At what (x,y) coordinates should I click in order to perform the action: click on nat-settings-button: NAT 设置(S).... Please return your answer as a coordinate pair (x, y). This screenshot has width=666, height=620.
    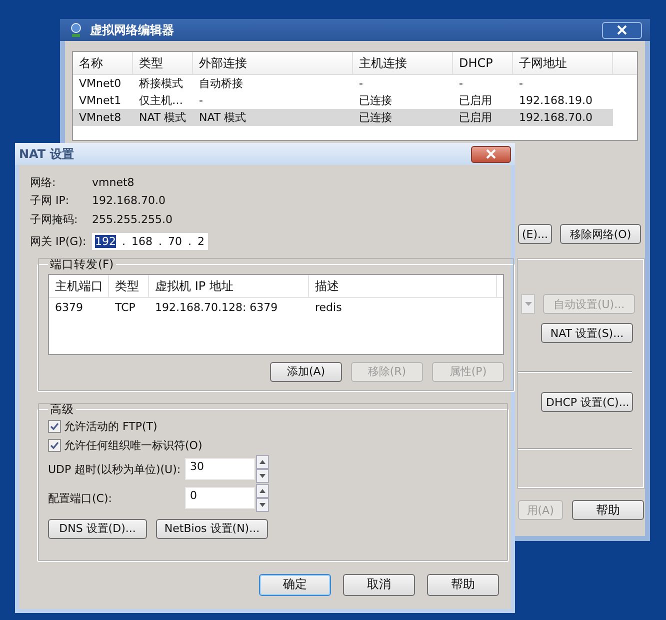
    Looking at the image, I should click on (587, 333).